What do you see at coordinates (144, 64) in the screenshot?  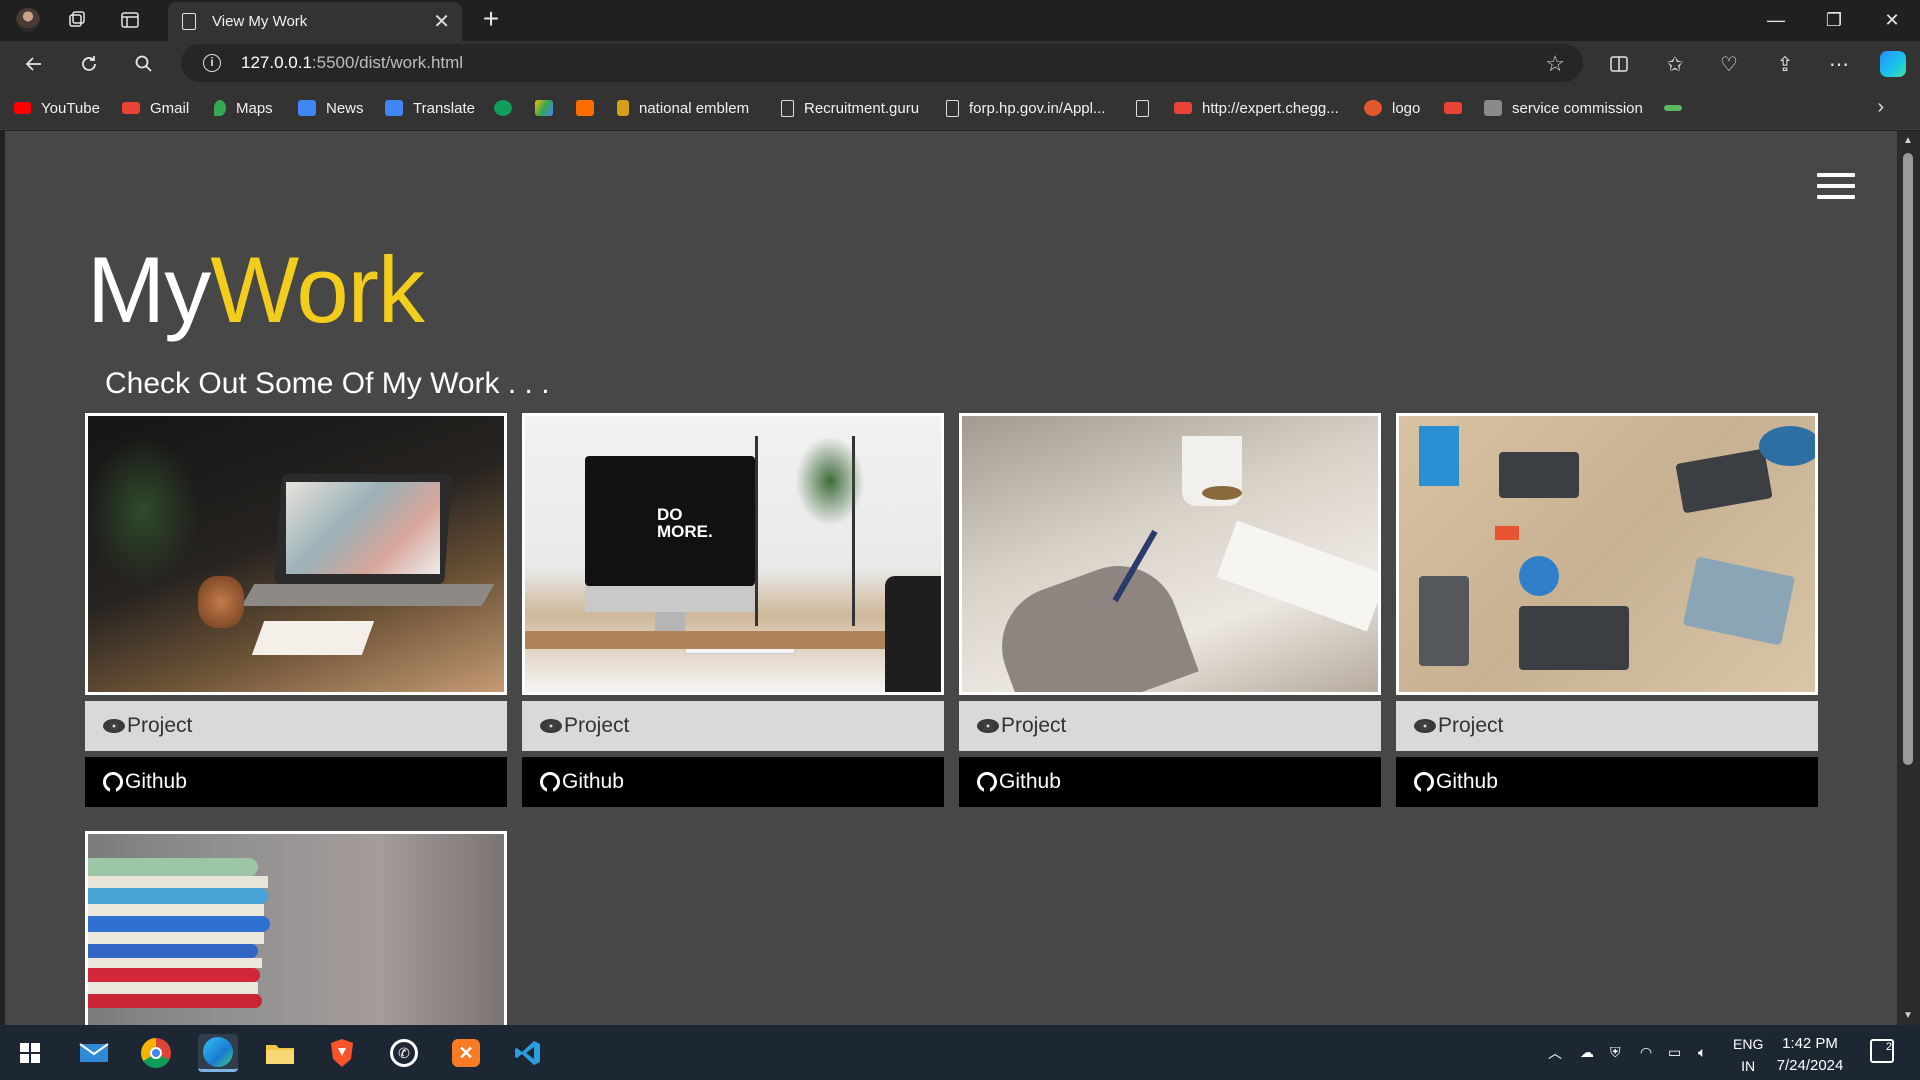 I see `search-icon` at bounding box center [144, 64].